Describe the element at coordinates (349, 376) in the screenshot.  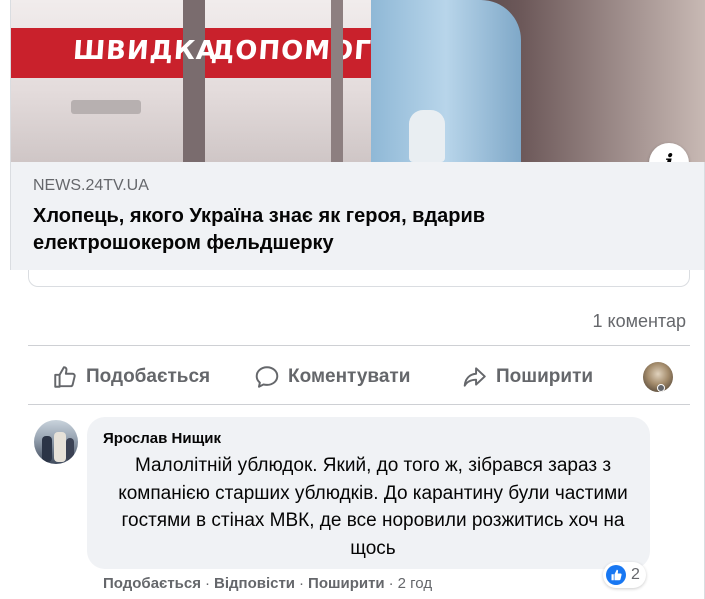
I see `comment-button-label: Коментувати` at that location.